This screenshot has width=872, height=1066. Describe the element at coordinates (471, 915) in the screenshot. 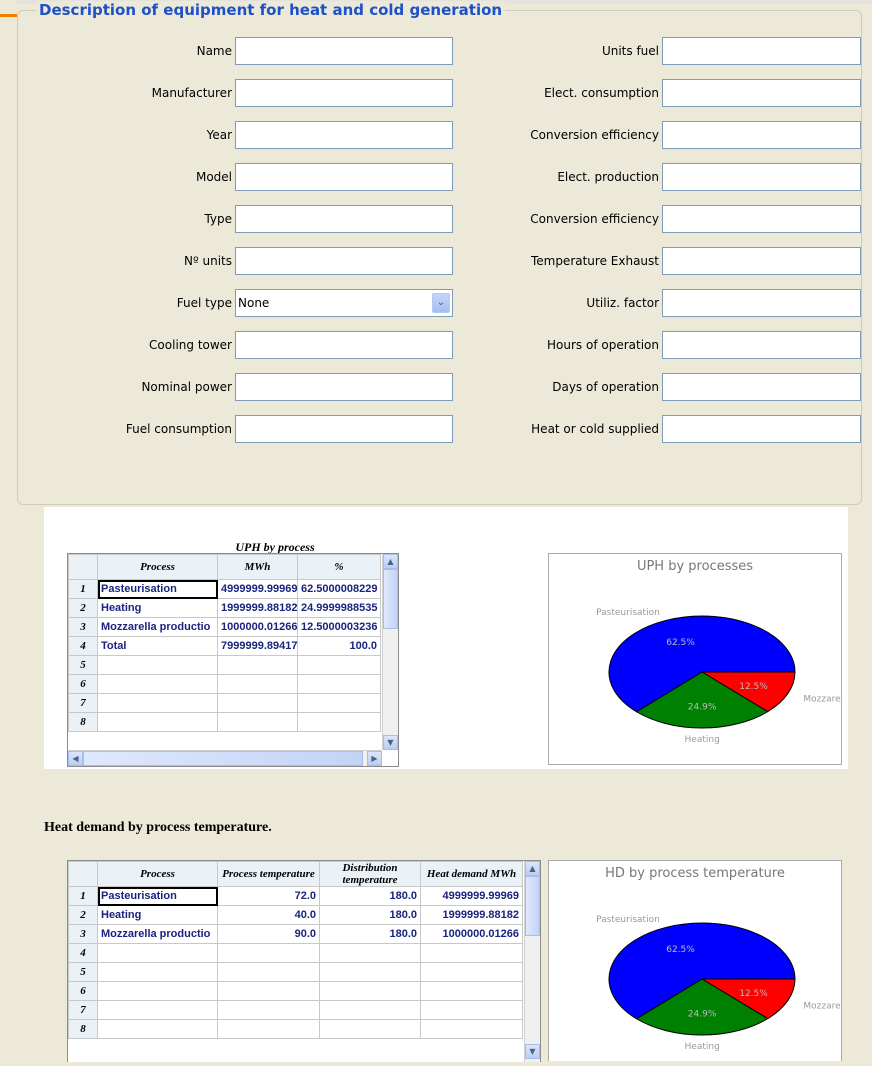

I see `heat-demand-cell: 1999999.88182` at that location.